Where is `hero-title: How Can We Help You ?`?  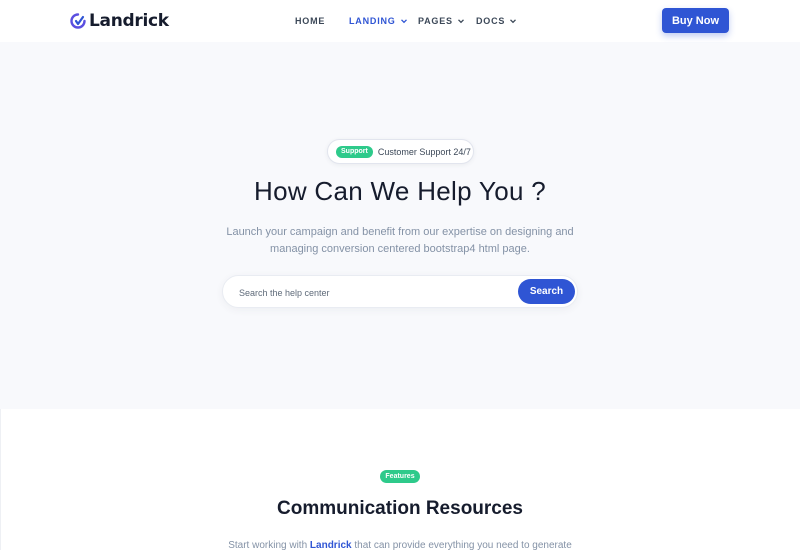 hero-title: How Can We Help You ? is located at coordinates (400, 191).